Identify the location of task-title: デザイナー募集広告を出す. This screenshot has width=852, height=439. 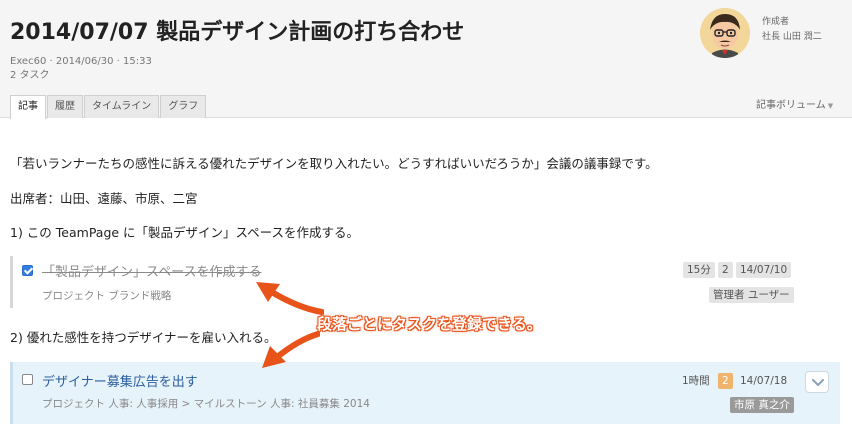
(120, 380).